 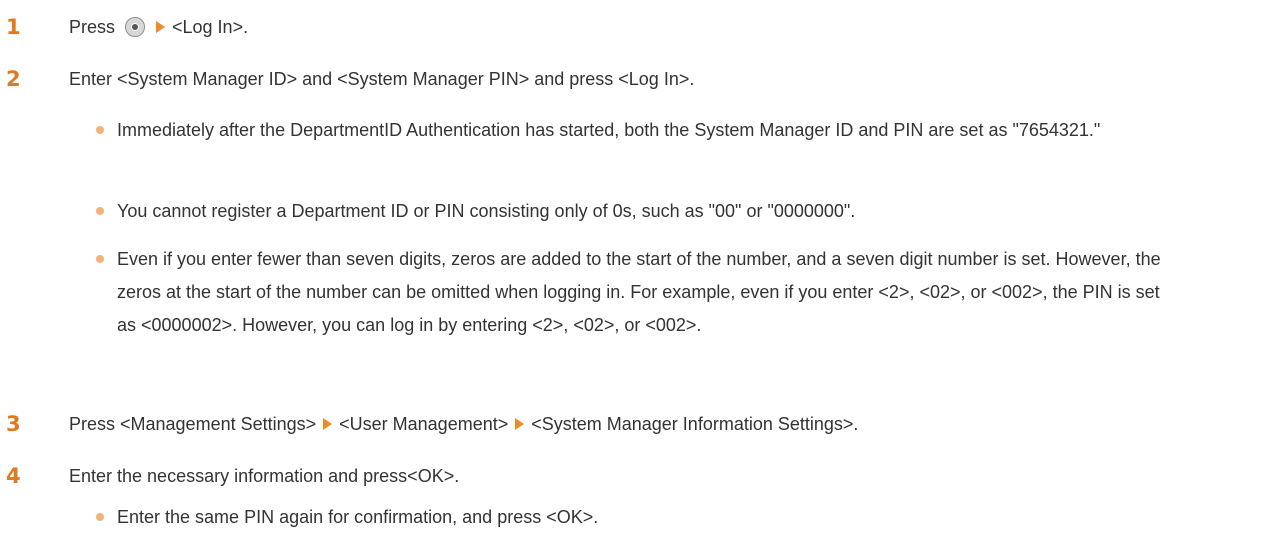 I want to click on step-text-part: <User Management>, so click(x=424, y=424).